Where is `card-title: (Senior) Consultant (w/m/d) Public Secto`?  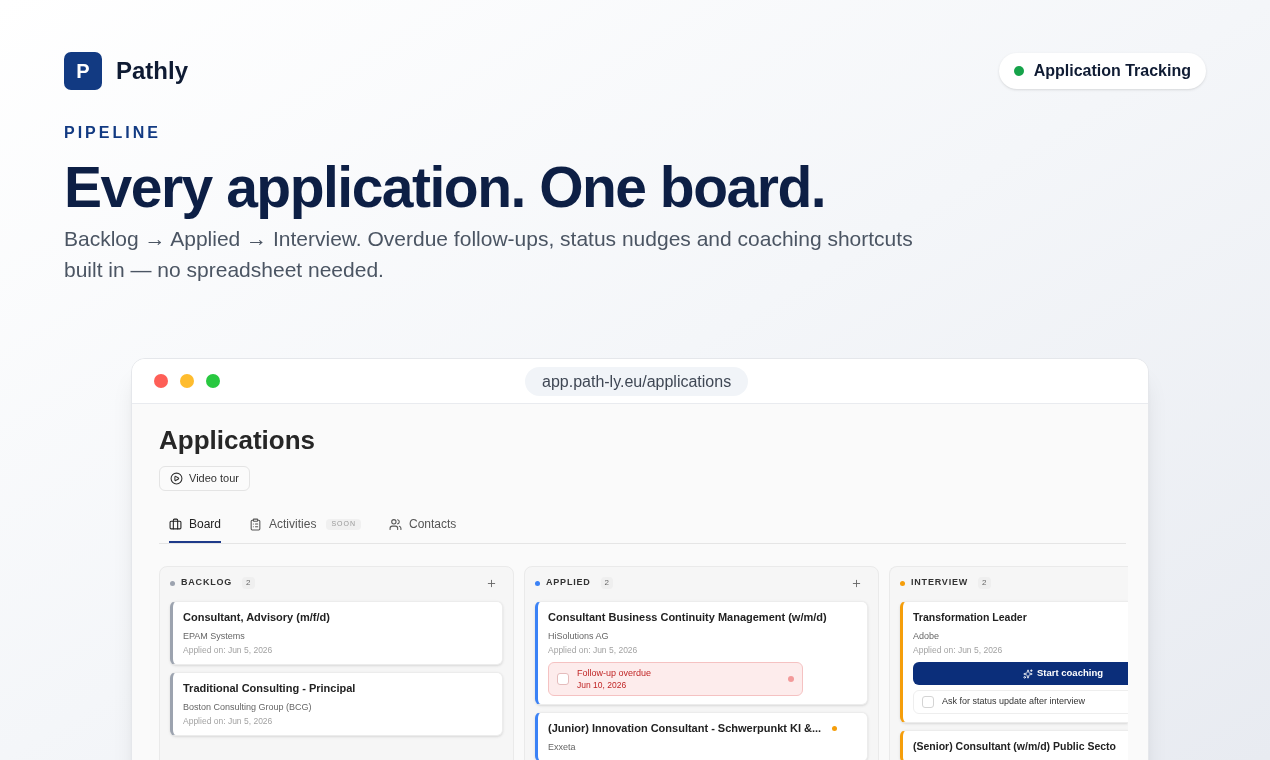 card-title: (Senior) Consultant (w/m/d) Public Secto is located at coordinates (1015, 746).